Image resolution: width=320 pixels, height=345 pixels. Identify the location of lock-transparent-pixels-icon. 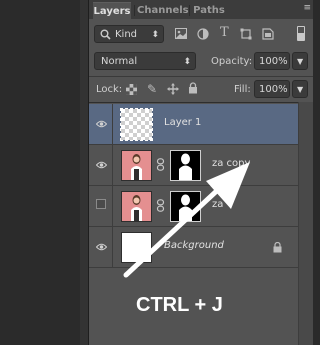
(131, 91).